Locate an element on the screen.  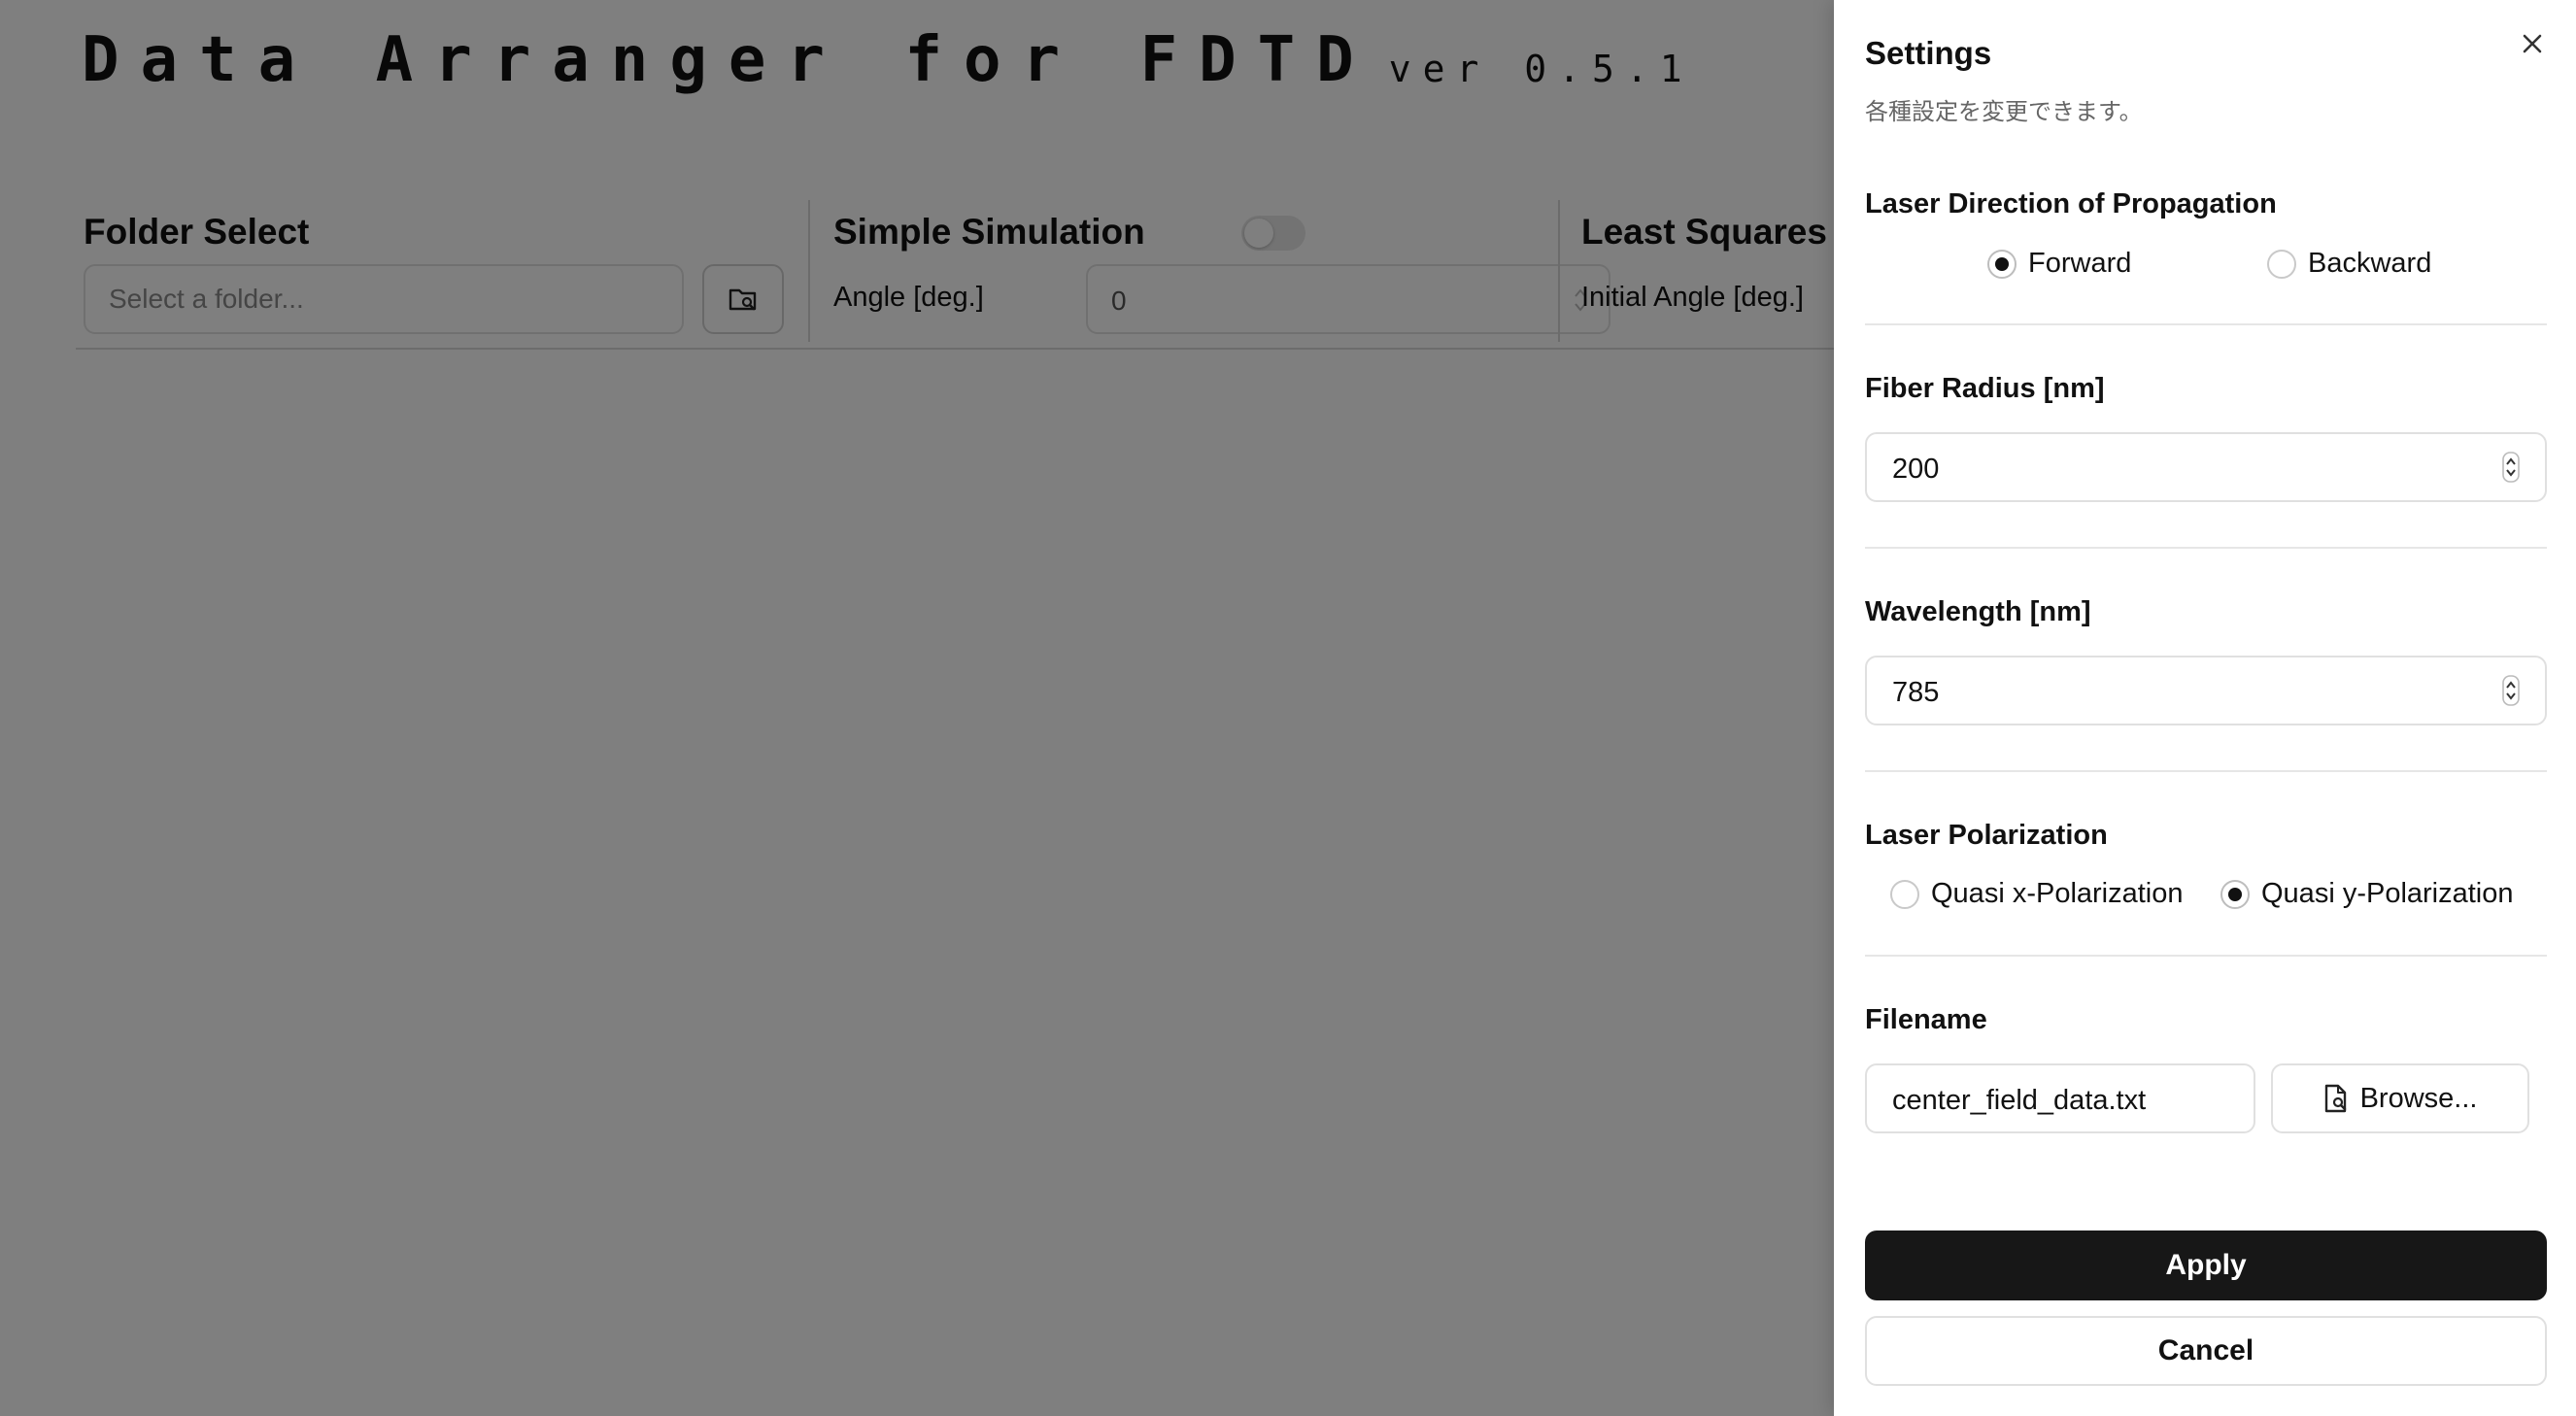
file-search-icon is located at coordinates (2335, 1098).